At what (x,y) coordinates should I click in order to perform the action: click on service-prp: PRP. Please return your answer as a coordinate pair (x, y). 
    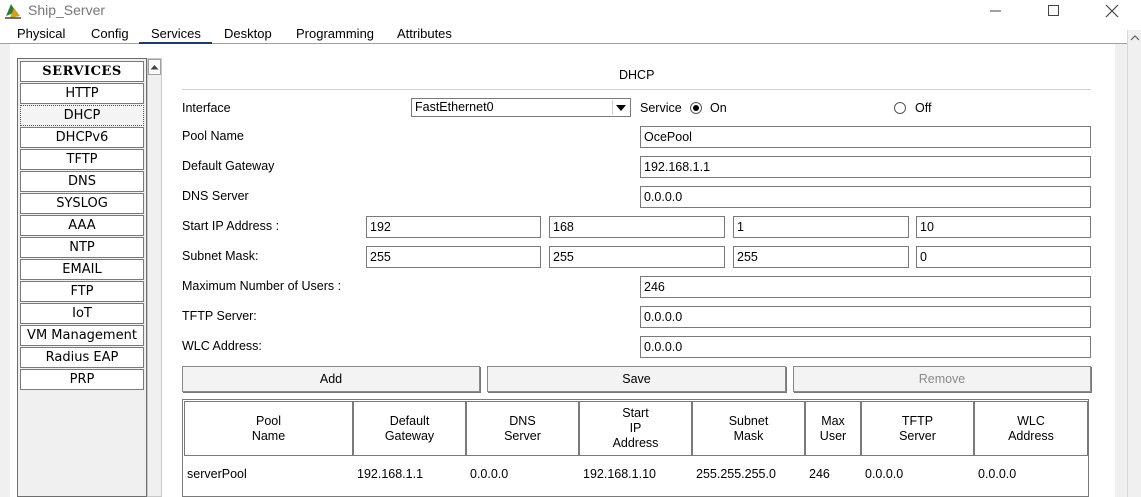
    Looking at the image, I should click on (82, 379).